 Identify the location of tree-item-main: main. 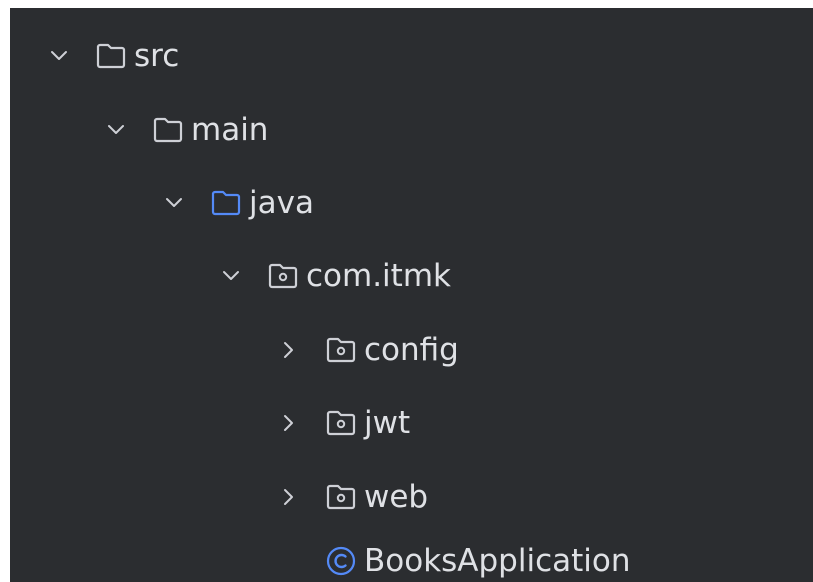
(186, 130).